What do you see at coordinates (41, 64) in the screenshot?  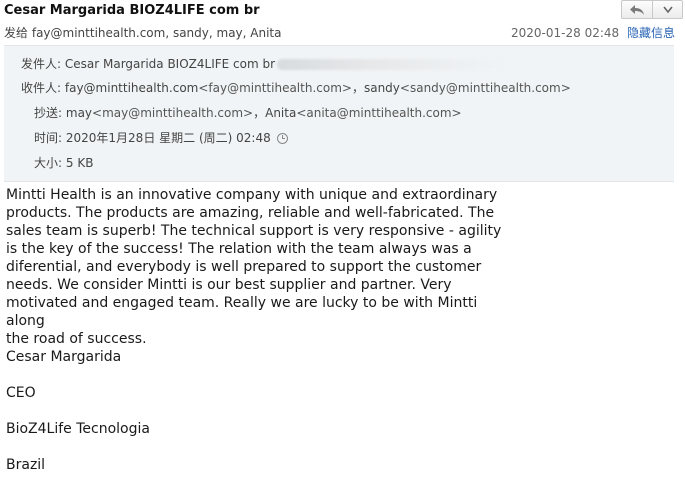 I see `from-label: 发件人:` at bounding box center [41, 64].